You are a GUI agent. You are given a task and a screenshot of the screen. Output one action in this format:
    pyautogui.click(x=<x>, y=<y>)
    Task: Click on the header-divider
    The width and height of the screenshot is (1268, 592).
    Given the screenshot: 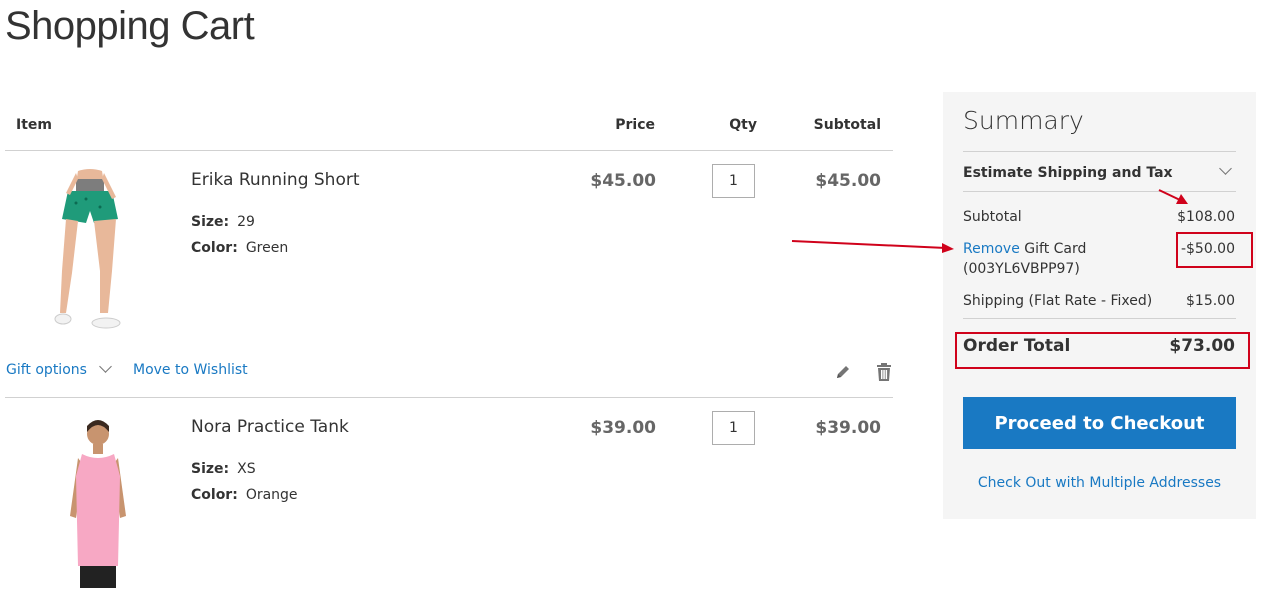 What is the action you would take?
    pyautogui.click(x=449, y=150)
    